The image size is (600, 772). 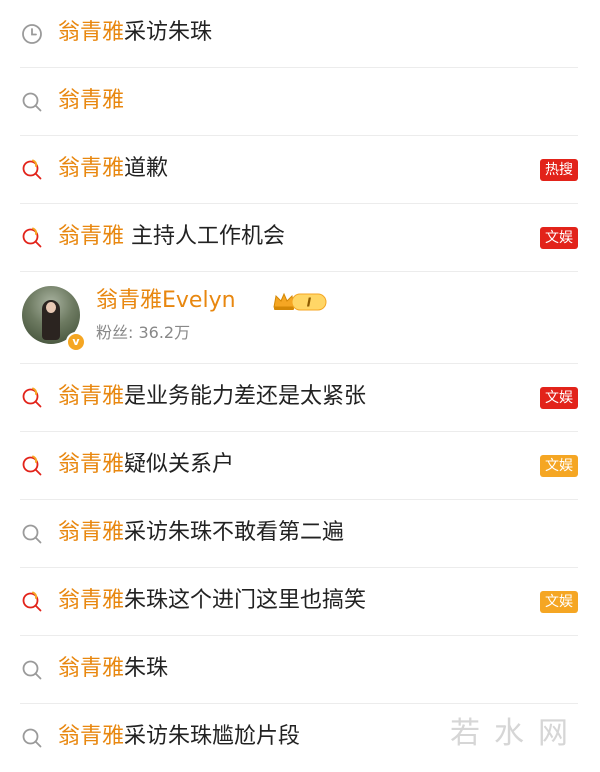 I want to click on suggestion-text: 翁青雅朱珠这个进门这里也搞笑, so click(x=212, y=601).